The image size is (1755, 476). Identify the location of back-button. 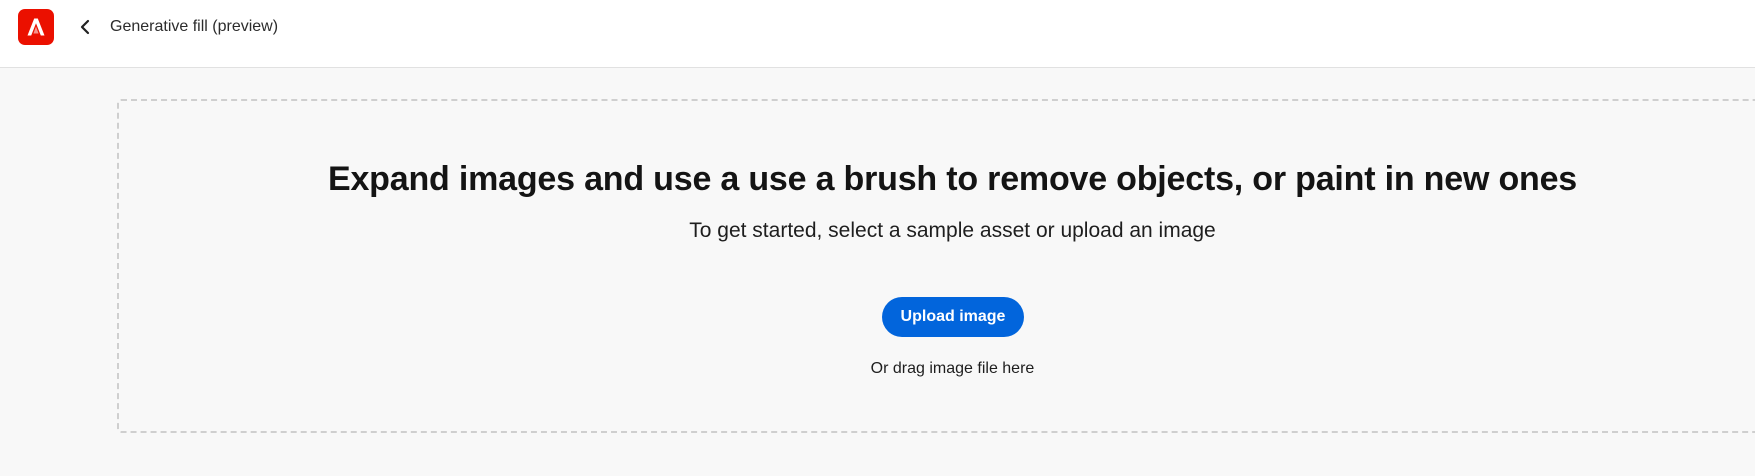
(85, 27).